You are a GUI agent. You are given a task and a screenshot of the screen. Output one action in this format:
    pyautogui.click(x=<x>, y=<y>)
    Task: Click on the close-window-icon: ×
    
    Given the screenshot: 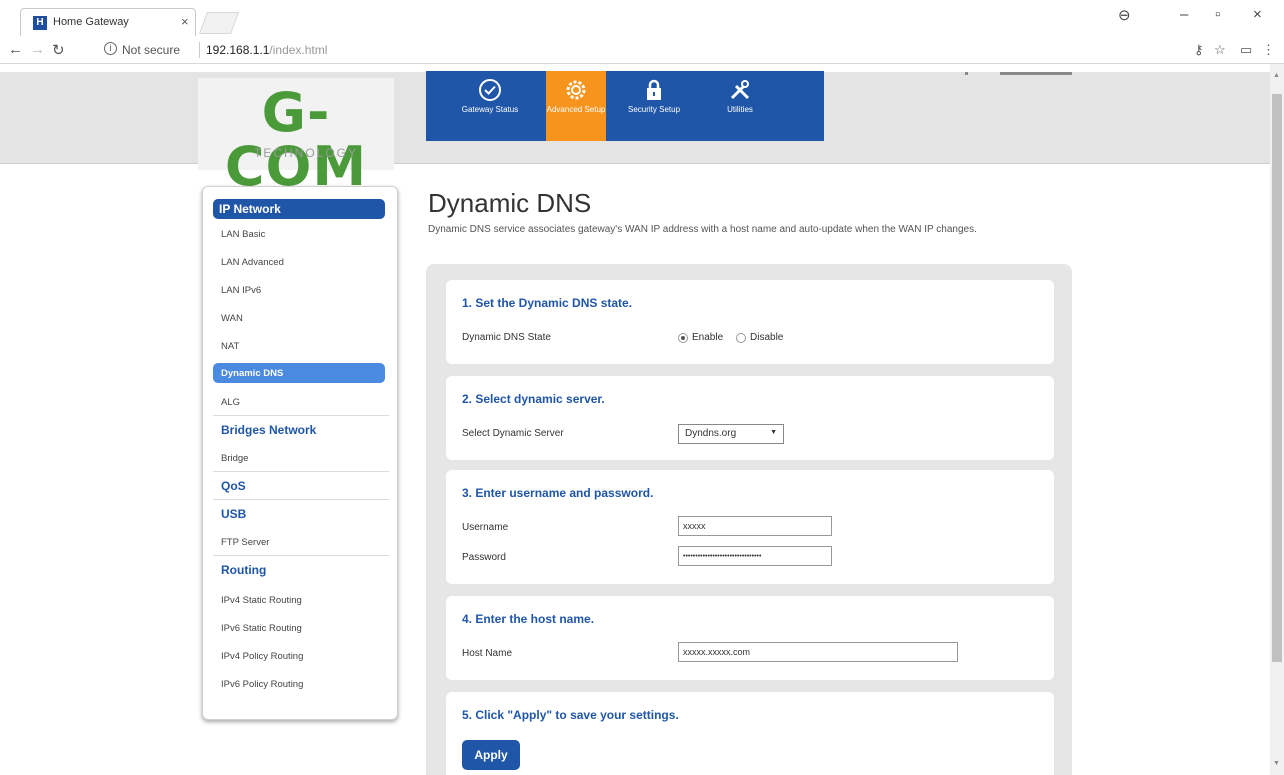 What is the action you would take?
    pyautogui.click(x=1257, y=14)
    